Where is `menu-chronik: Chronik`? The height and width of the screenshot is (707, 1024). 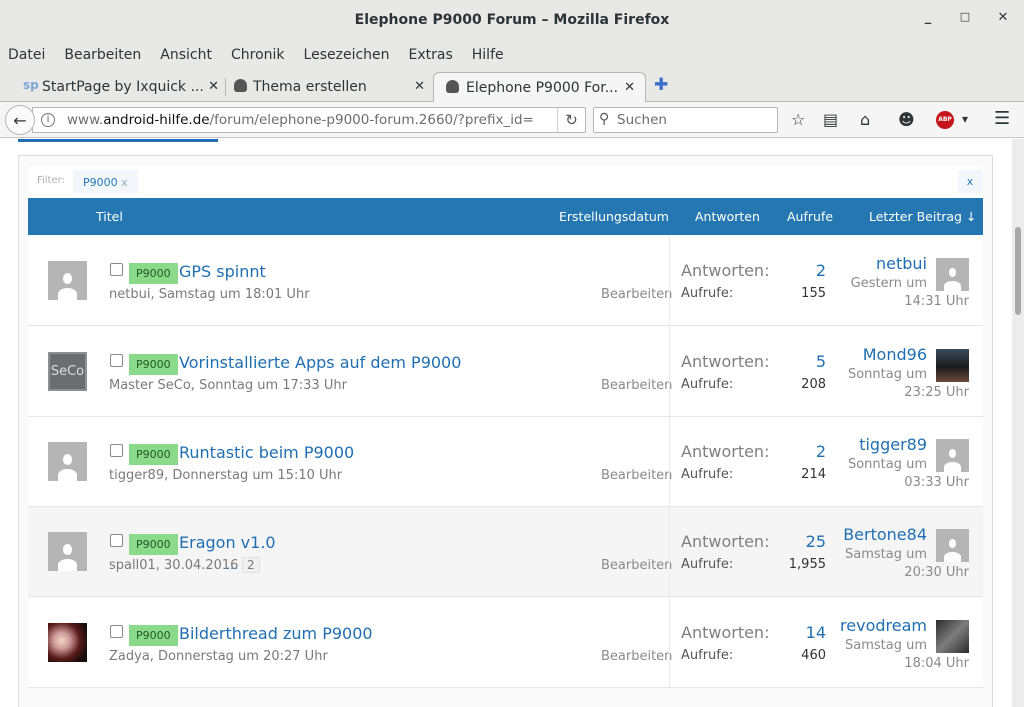
menu-chronik: Chronik is located at coordinates (258, 55).